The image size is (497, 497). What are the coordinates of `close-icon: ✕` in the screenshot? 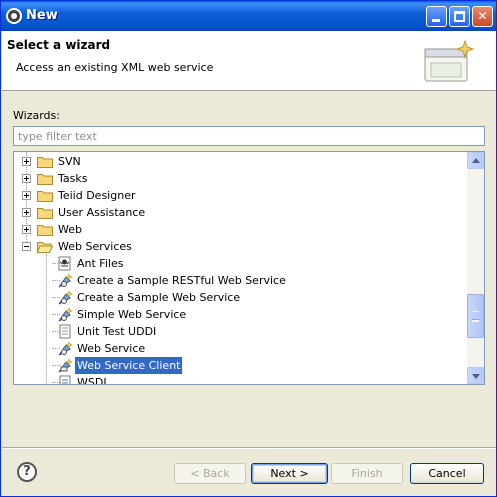 It's located at (482, 16).